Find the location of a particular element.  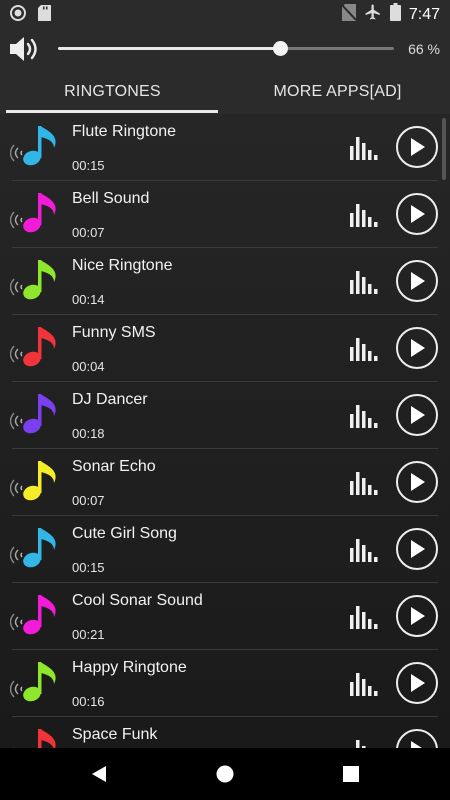

ringtone-row: DJ Dancer 00:18 is located at coordinates (223, 415).